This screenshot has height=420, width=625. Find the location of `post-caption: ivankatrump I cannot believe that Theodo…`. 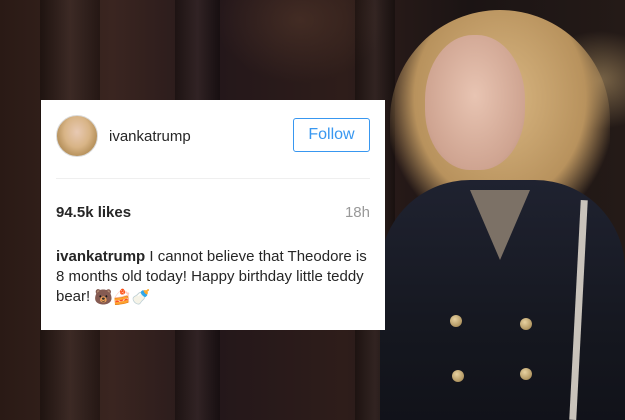

post-caption: ivankatrump I cannot believe that Theodo… is located at coordinates (213, 277).